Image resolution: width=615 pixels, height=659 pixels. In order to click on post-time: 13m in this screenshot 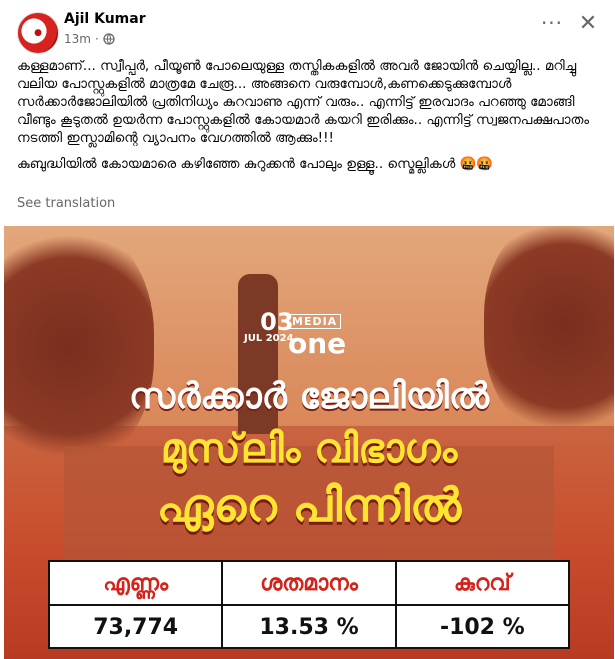, I will do `click(77, 39)`.